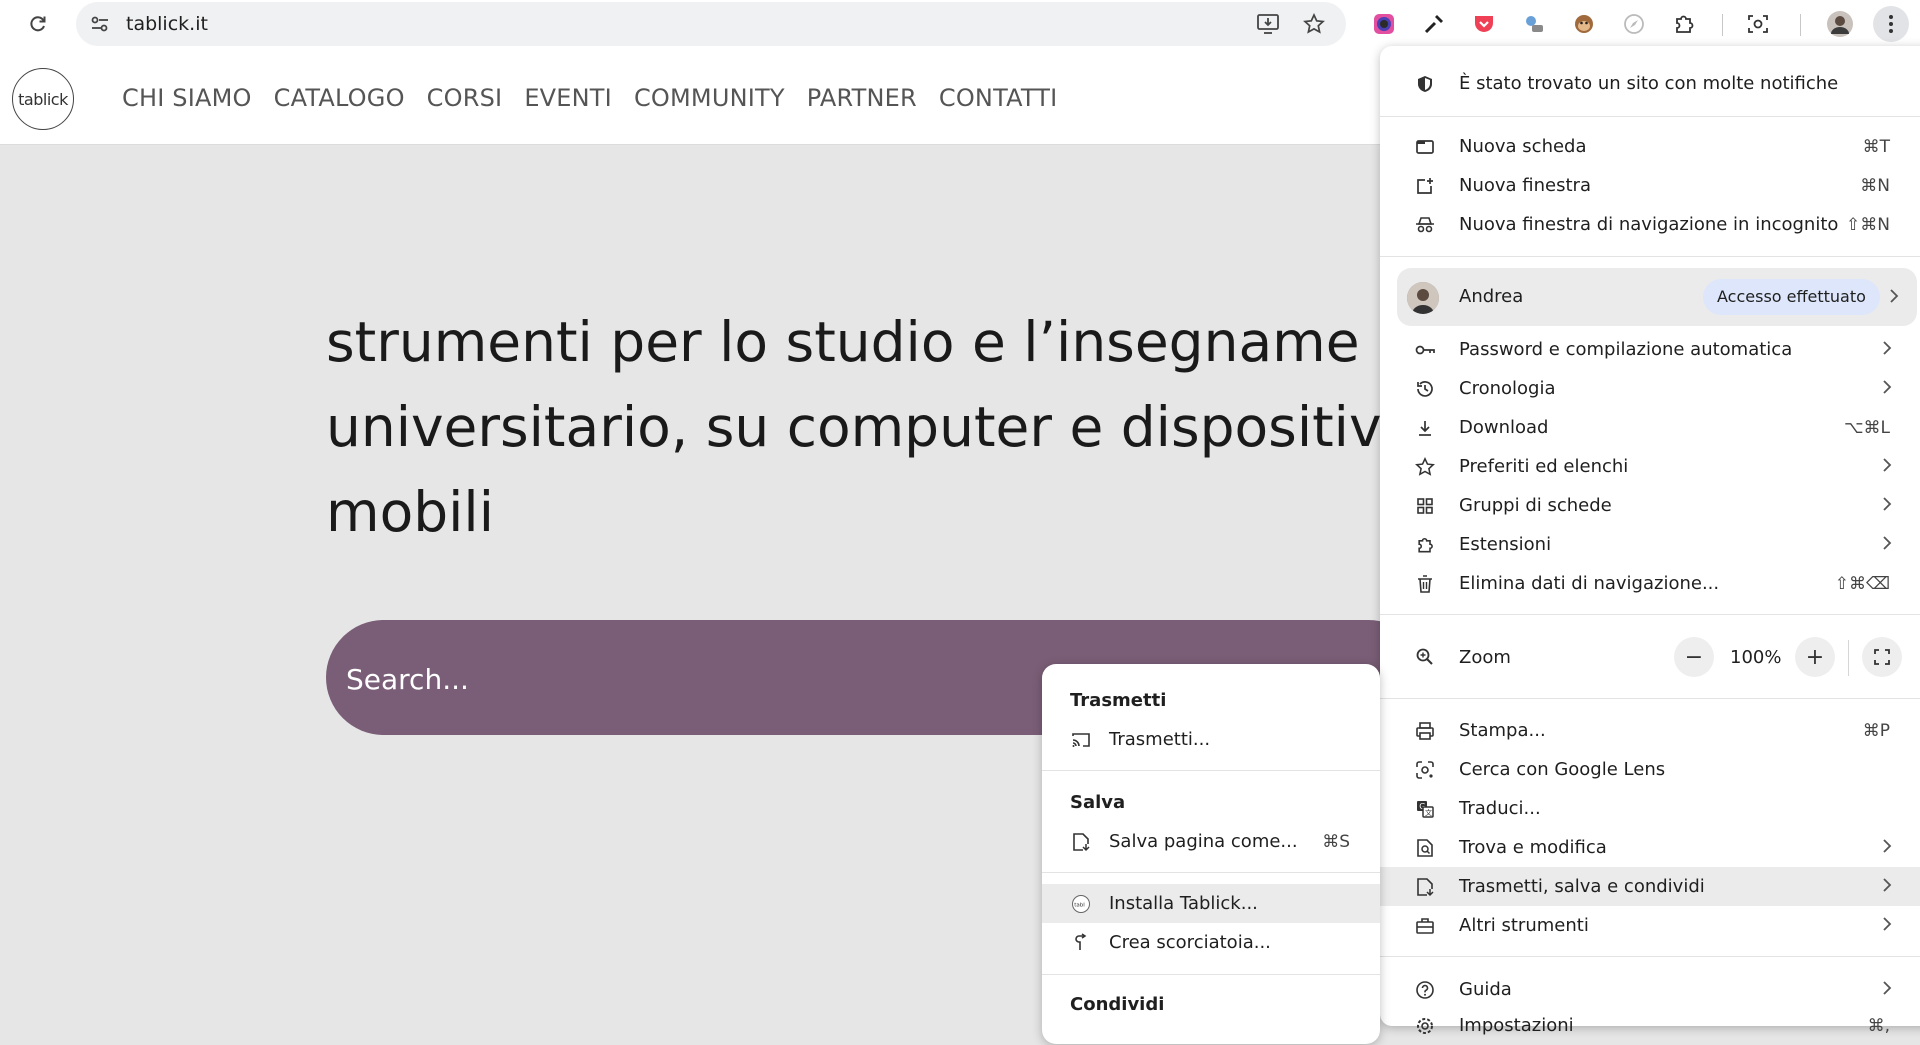 The height and width of the screenshot is (1045, 1920). Describe the element at coordinates (1425, 428) in the screenshot. I see `download-icon` at that location.